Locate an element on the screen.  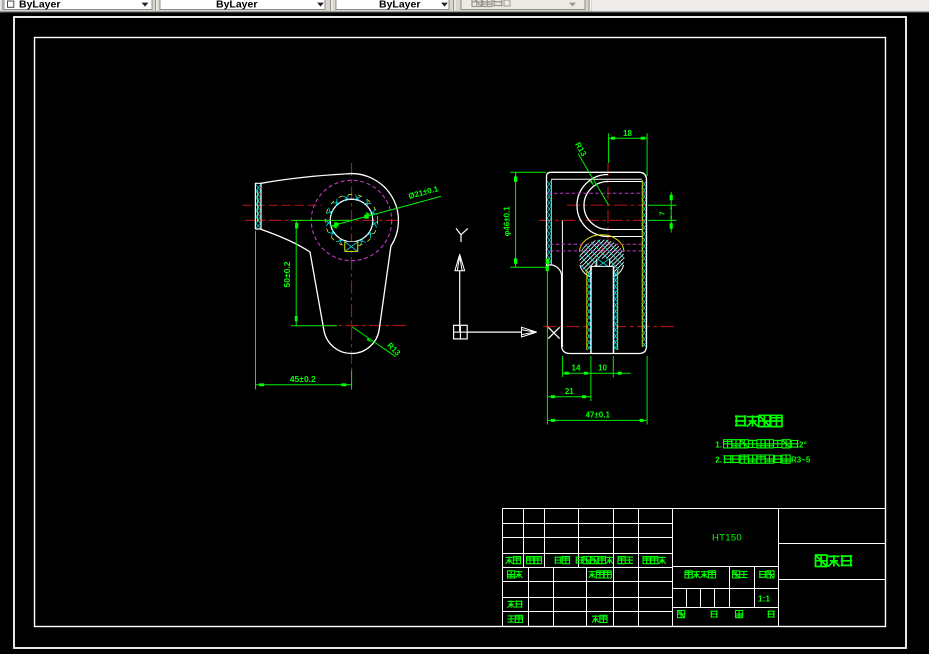
svg-text: 50±0.2 is located at coordinates (287, 274).